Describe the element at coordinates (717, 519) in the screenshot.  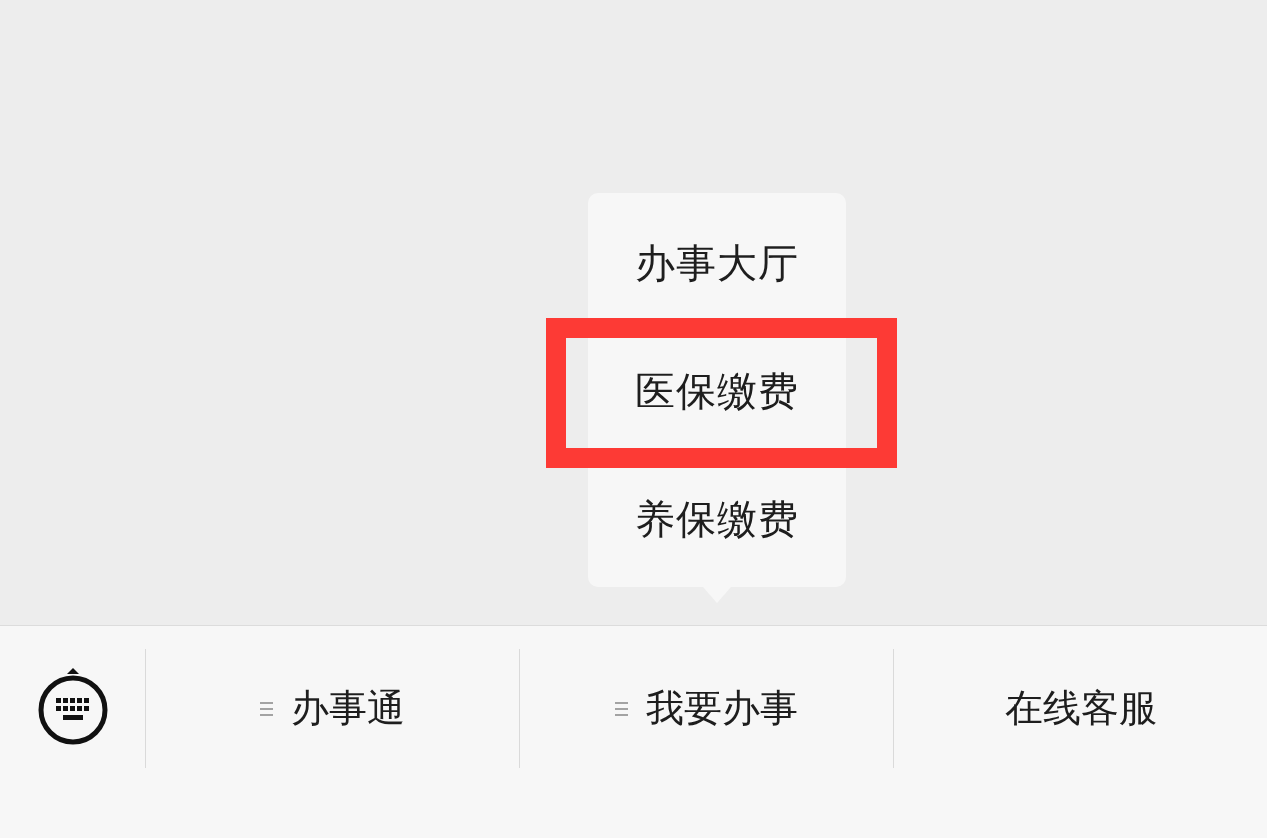
I see `submenu-item: 养保缴费` at that location.